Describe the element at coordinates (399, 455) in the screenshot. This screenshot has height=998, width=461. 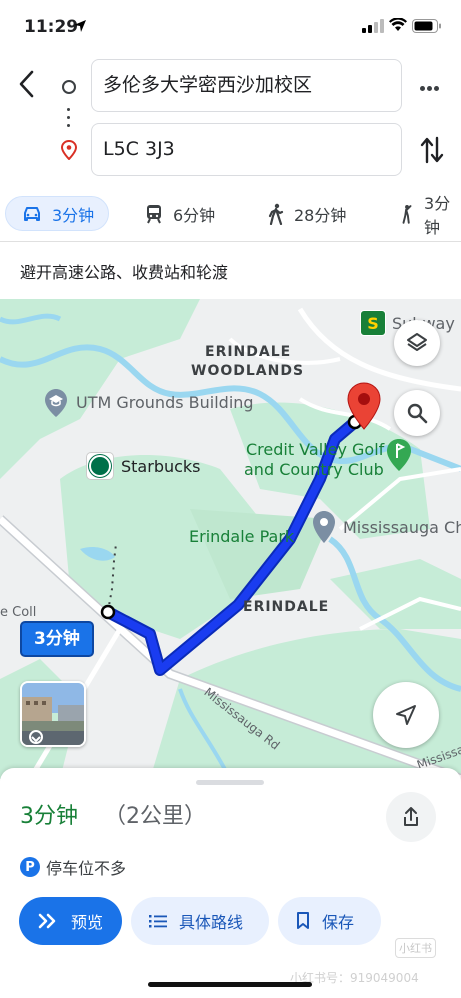
I see `golf-poi-icon` at that location.